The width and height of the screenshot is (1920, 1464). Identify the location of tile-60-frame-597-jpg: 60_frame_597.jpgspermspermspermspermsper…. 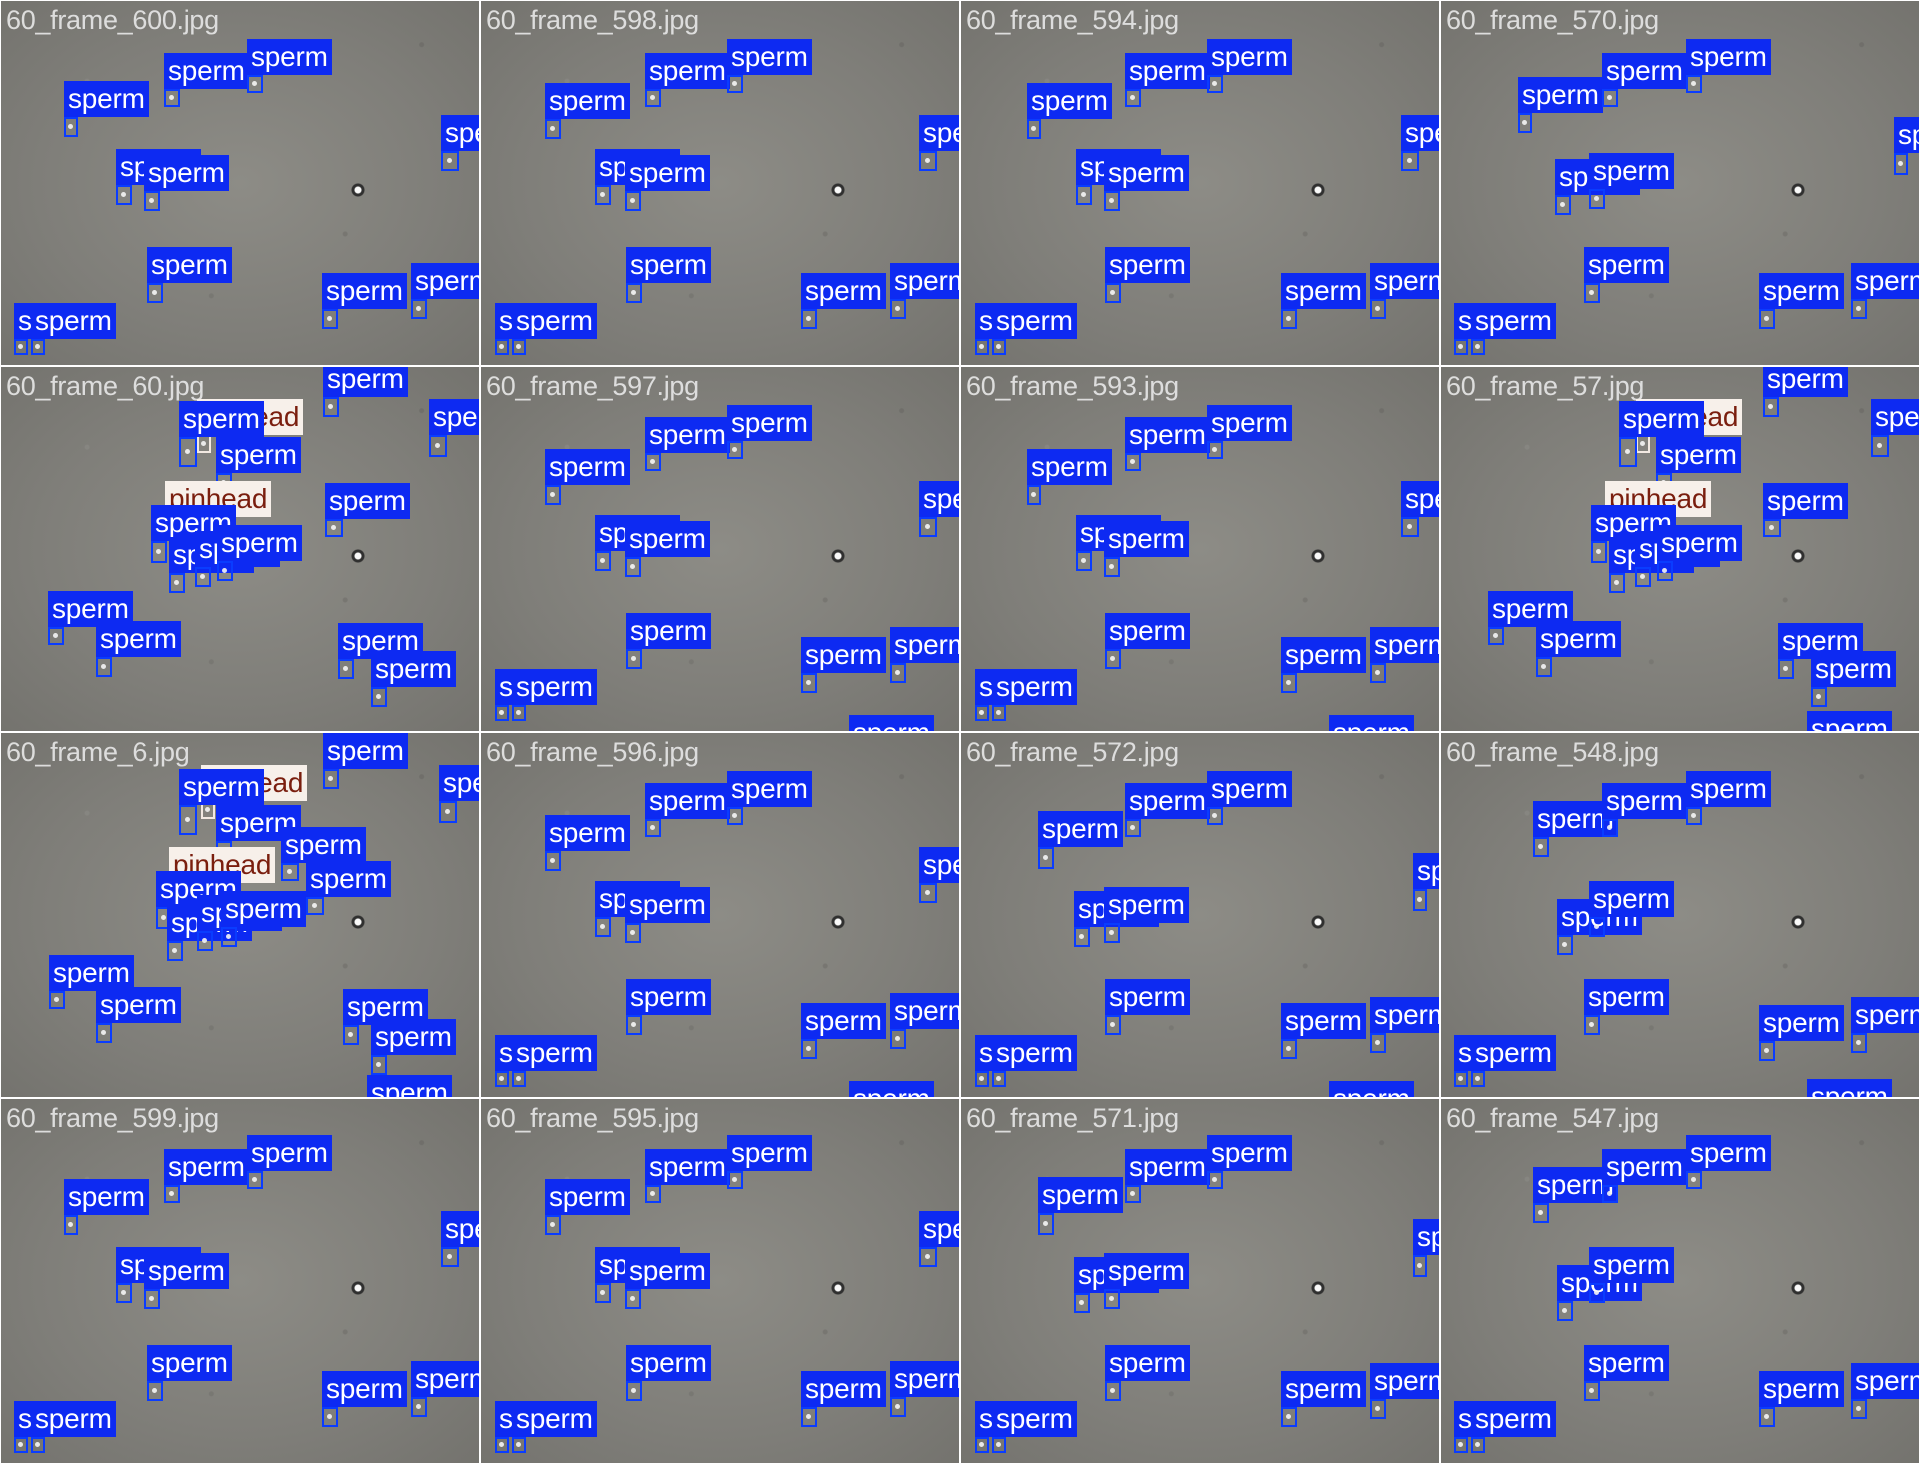
(720, 549).